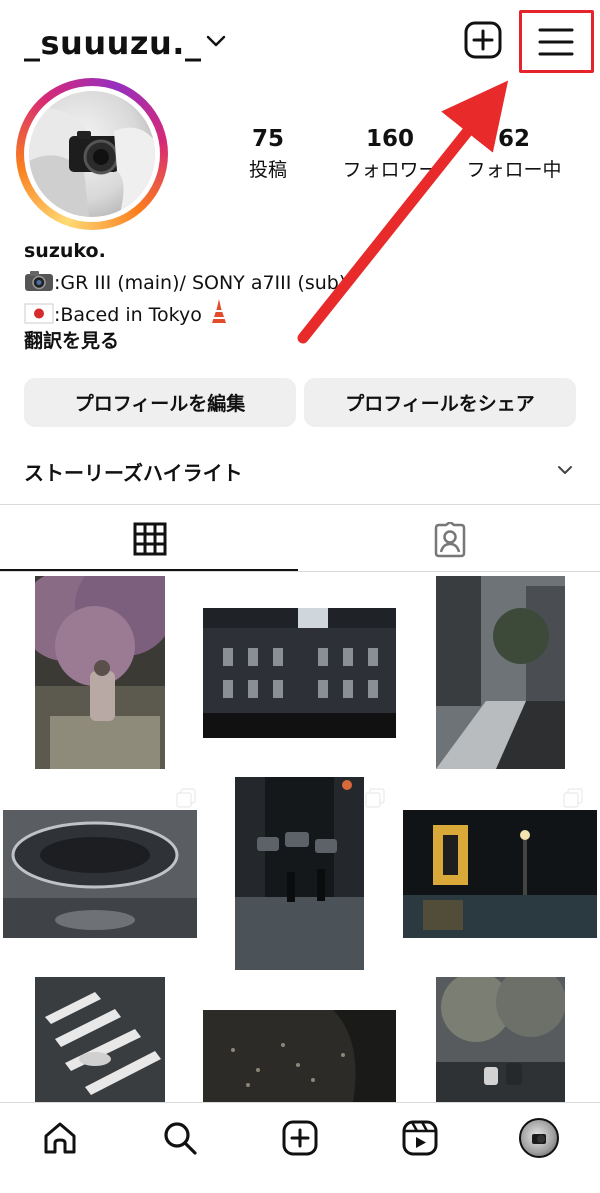  I want to click on japan-flag-icon, so click(39, 313).